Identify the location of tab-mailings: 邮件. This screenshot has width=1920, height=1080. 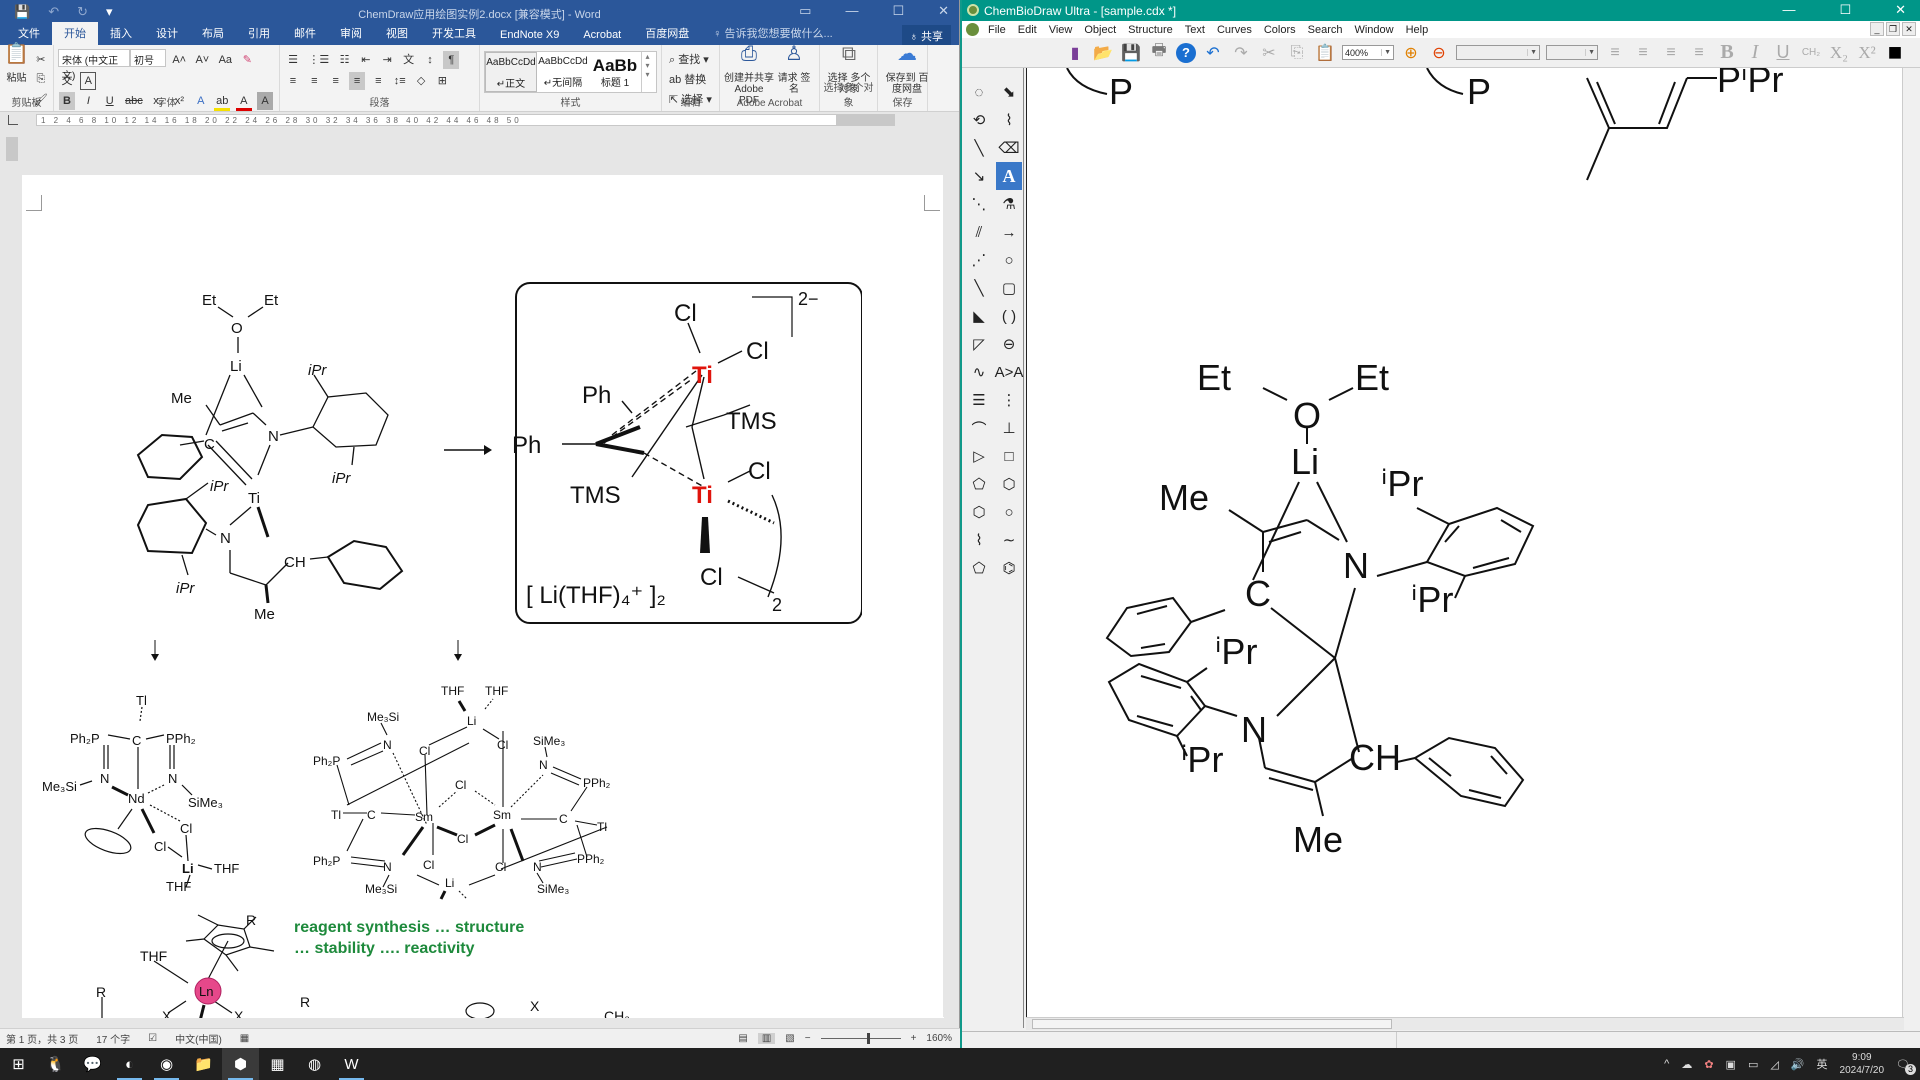
(305, 33).